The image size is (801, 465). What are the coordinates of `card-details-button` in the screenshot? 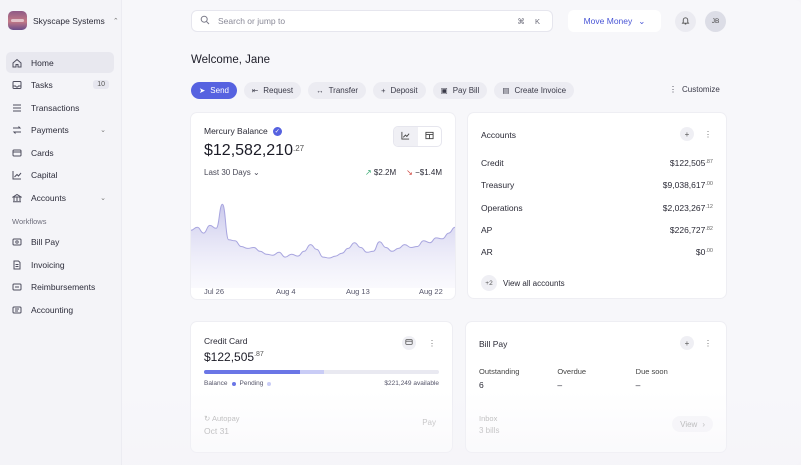 It's located at (409, 343).